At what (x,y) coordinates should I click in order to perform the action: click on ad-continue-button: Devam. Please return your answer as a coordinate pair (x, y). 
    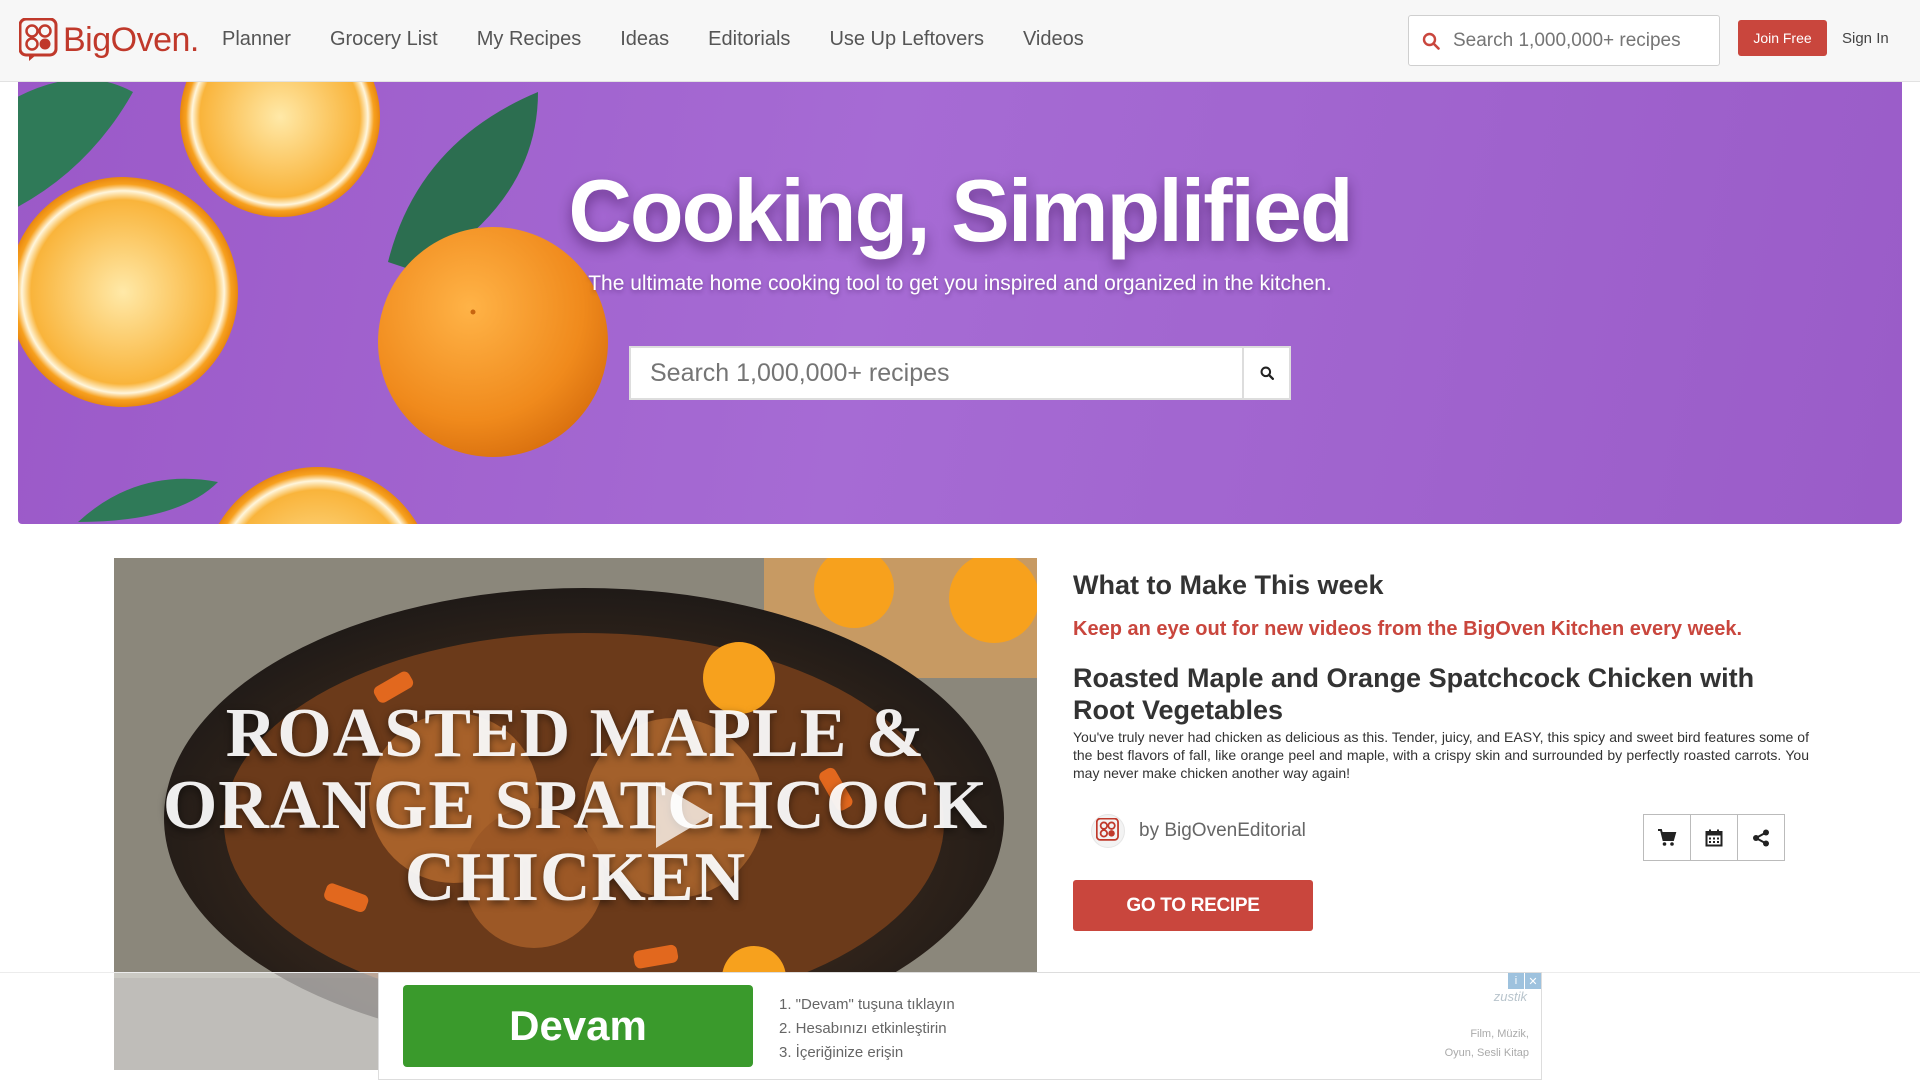
    Looking at the image, I should click on (578, 1026).